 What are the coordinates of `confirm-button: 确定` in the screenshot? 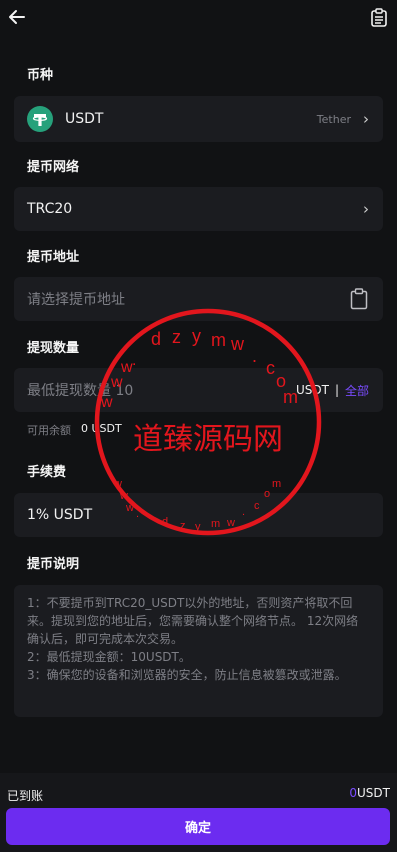 It's located at (198, 826).